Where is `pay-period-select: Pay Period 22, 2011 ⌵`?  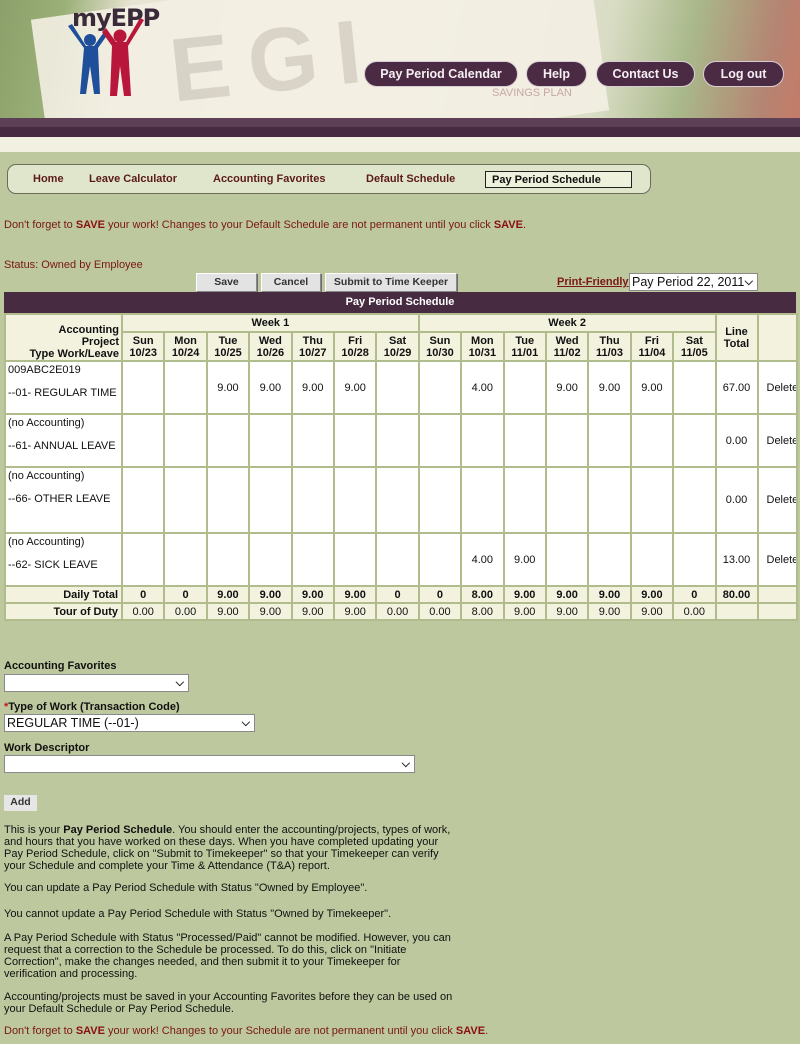
pay-period-select: Pay Period 22, 2011 ⌵ is located at coordinates (693, 282).